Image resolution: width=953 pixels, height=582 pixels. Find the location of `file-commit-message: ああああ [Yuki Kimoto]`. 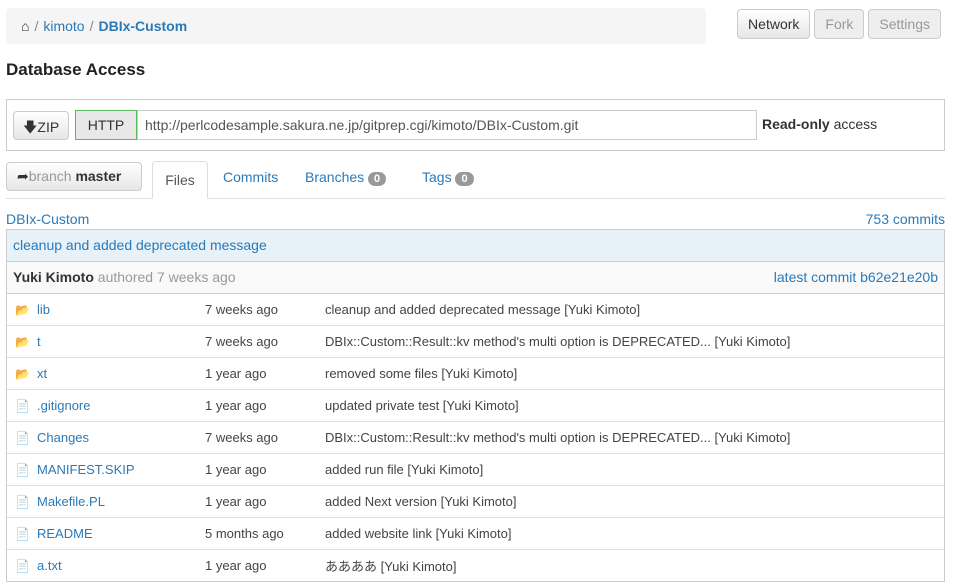

file-commit-message: ああああ [Yuki Kimoto] is located at coordinates (391, 566).